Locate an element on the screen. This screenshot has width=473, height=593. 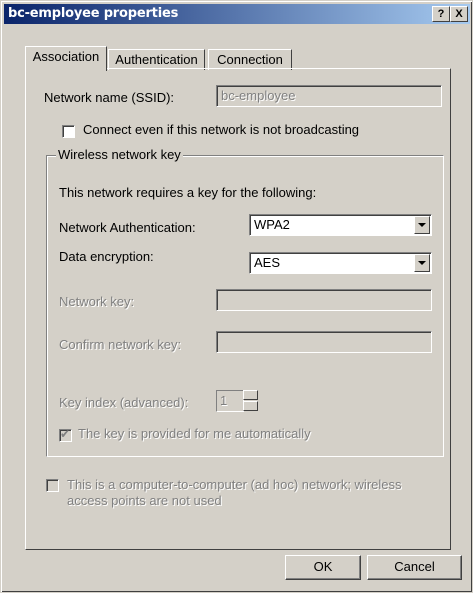
key-index-value: 1 is located at coordinates (224, 400).